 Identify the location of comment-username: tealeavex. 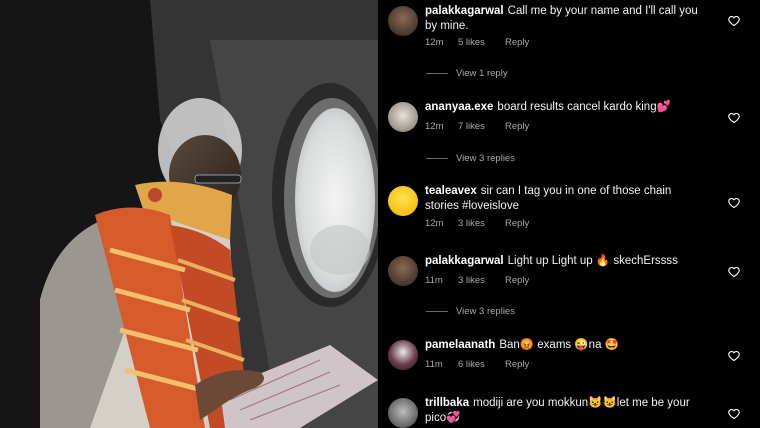
(451, 191).